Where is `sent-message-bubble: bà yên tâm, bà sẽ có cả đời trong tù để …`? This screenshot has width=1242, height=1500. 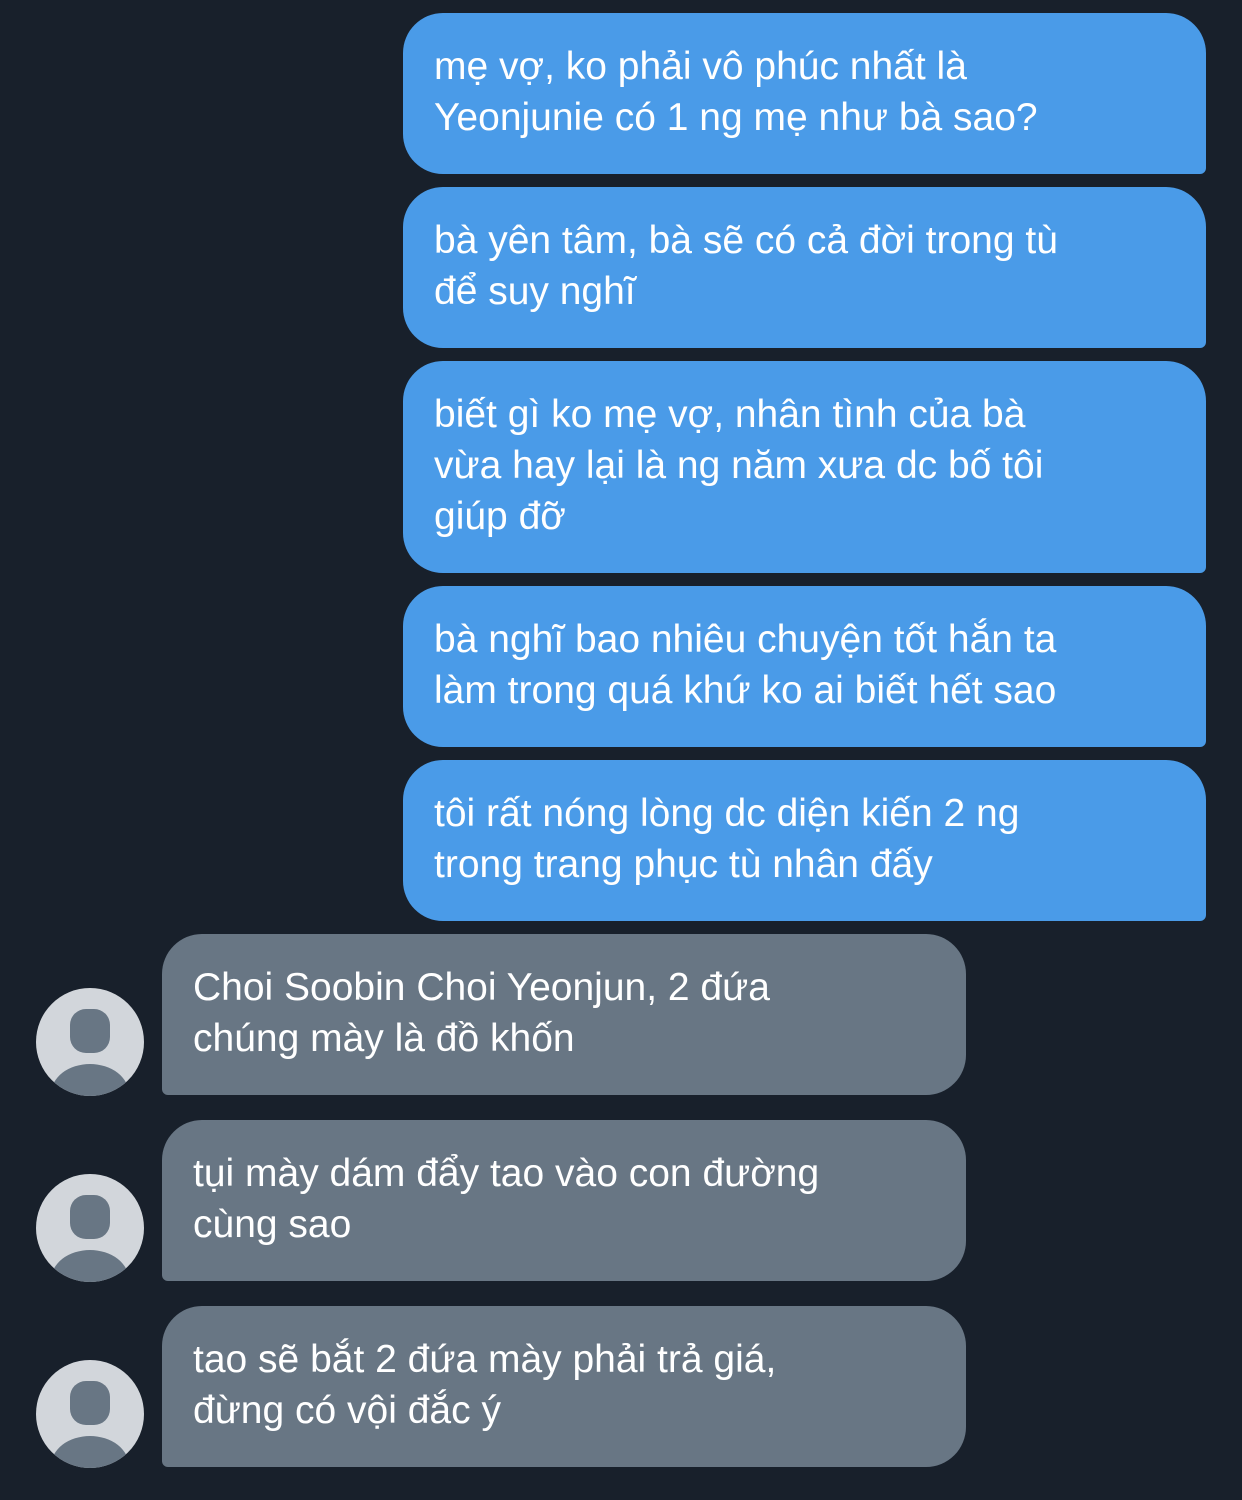 sent-message-bubble: bà yên tâm, bà sẽ có cả đời trong tù để … is located at coordinates (804, 267).